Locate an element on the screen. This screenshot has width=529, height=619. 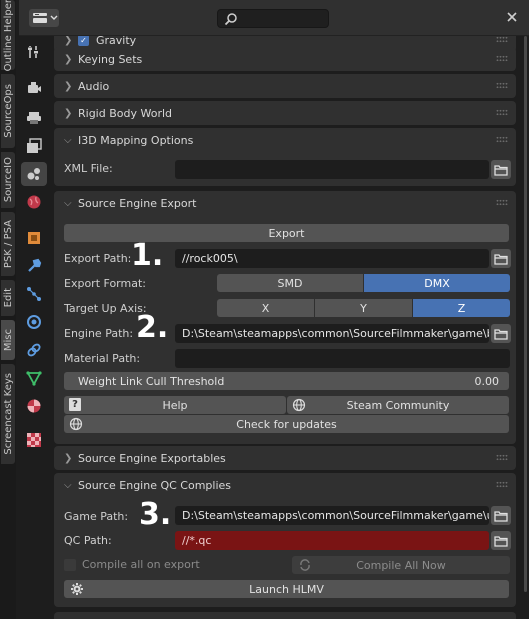
panel-header: ❯ Source Engine Exportables is located at coordinates (285, 458).